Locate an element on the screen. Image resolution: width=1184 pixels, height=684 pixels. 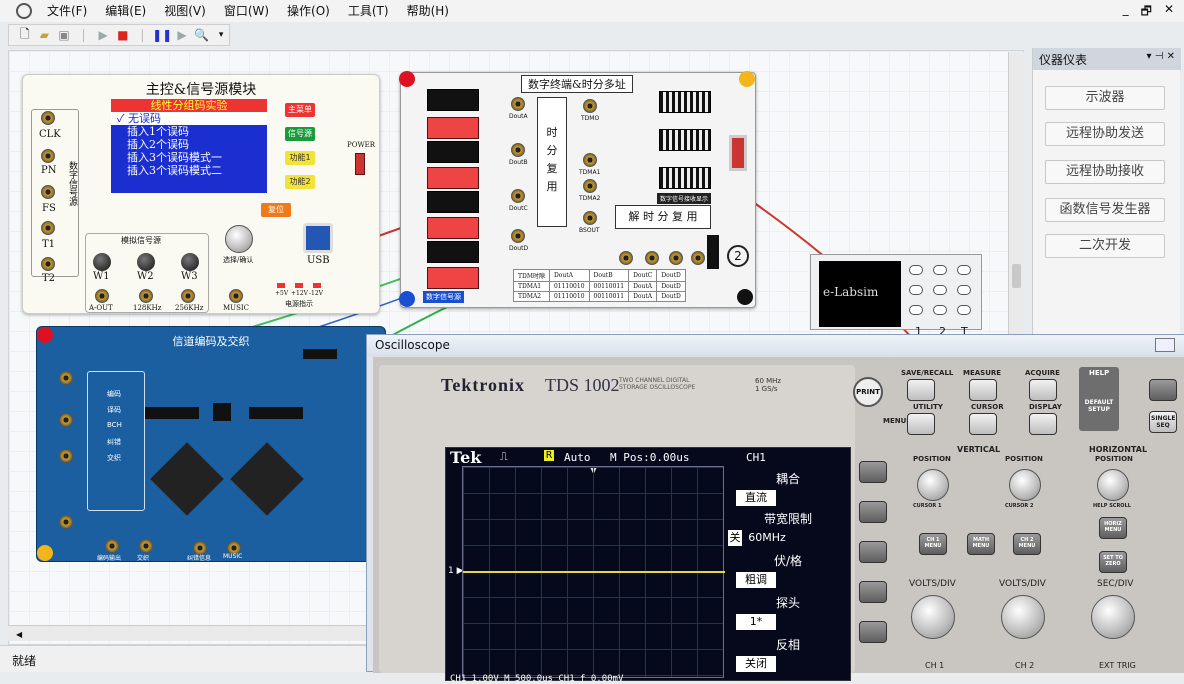
softkey-value-volts: 粗调 is located at coordinates (756, 580).